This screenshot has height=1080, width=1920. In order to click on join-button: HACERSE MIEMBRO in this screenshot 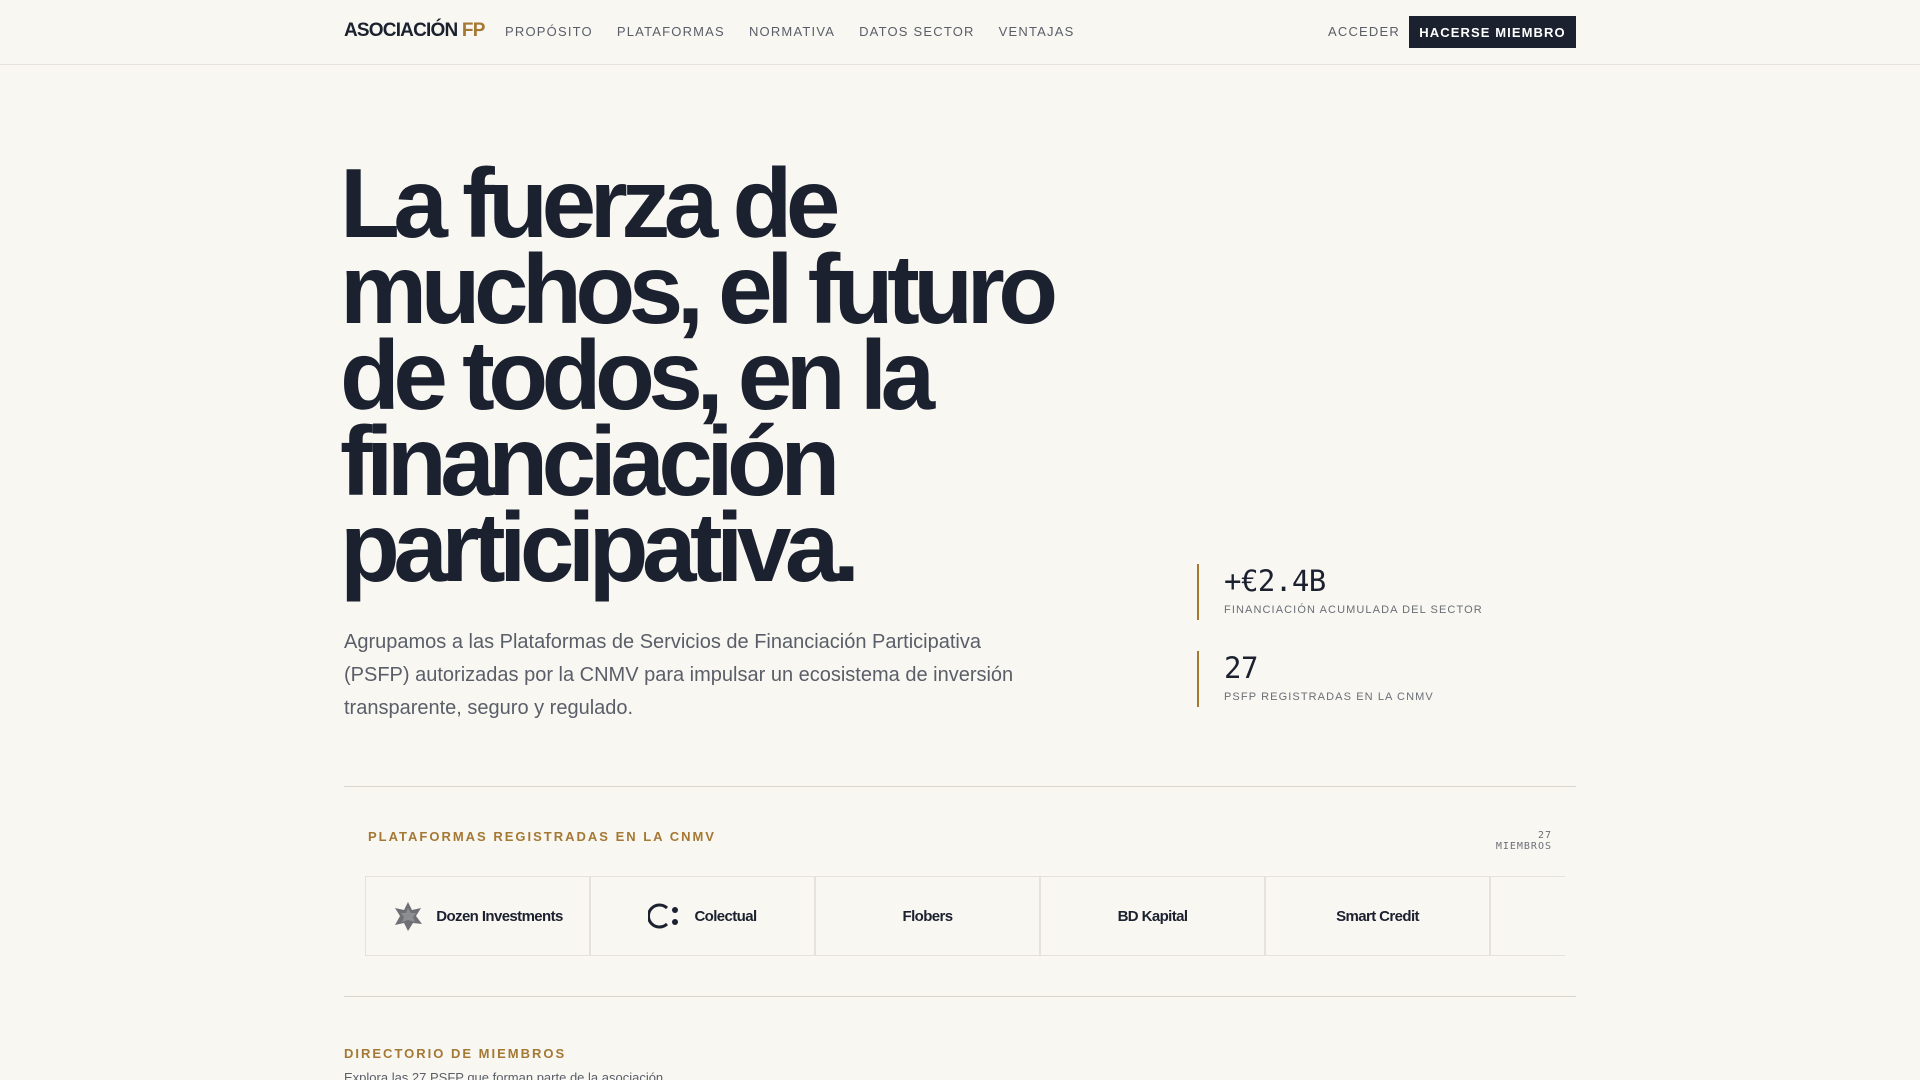, I will do `click(1492, 32)`.